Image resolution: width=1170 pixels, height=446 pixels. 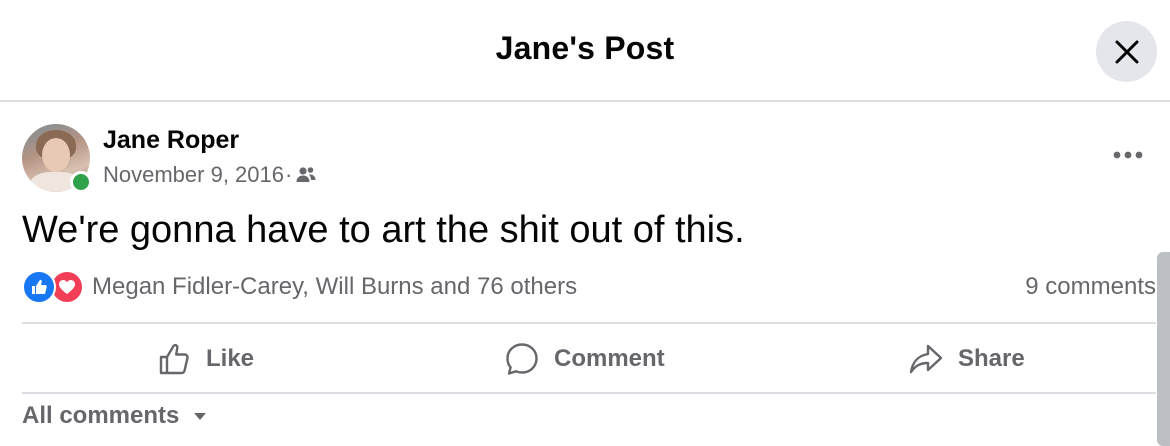 I want to click on like-label: Like, so click(x=230, y=358).